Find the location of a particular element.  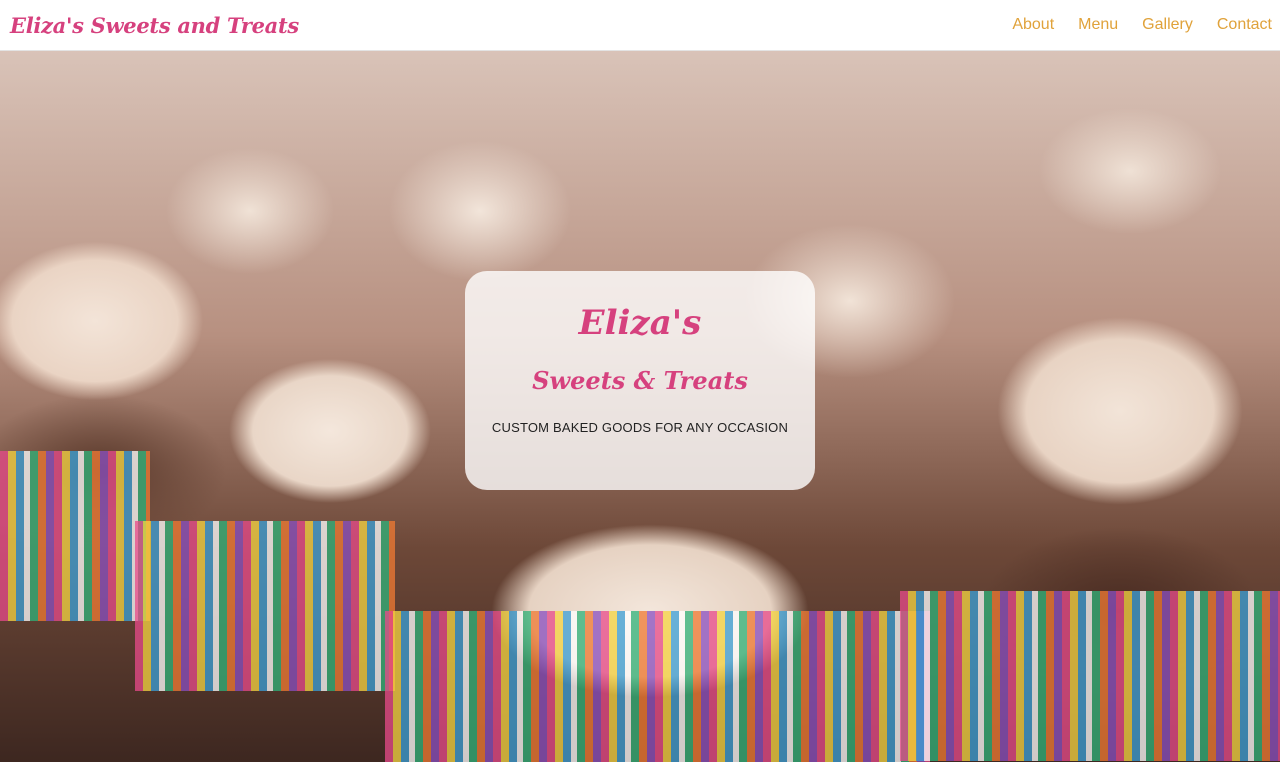

hero-title: Eliza's is located at coordinates (640, 323).